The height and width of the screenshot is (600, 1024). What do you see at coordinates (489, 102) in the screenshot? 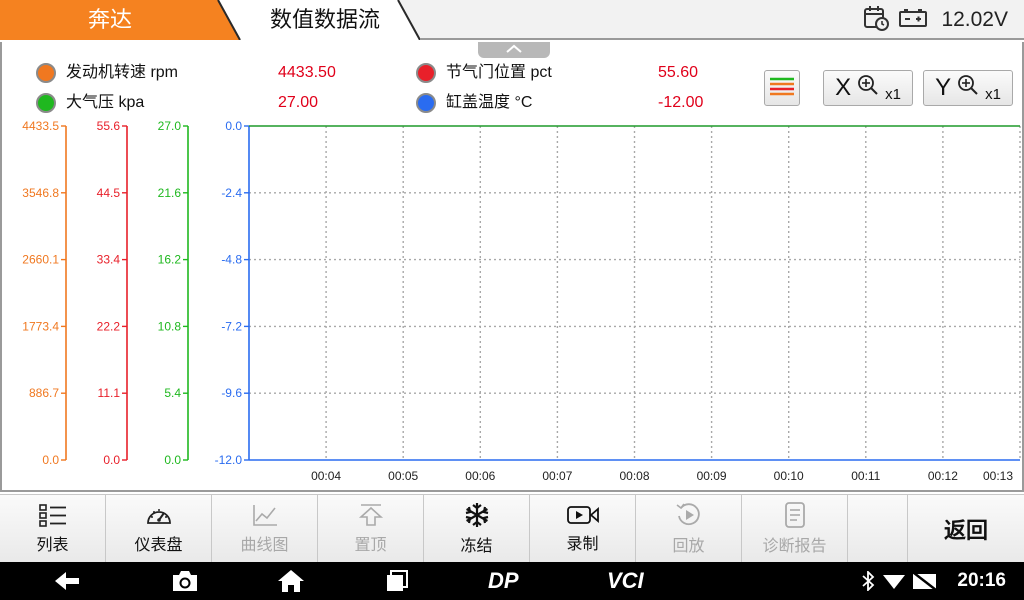
I see `legend-label: 缸盖温度 °C` at bounding box center [489, 102].